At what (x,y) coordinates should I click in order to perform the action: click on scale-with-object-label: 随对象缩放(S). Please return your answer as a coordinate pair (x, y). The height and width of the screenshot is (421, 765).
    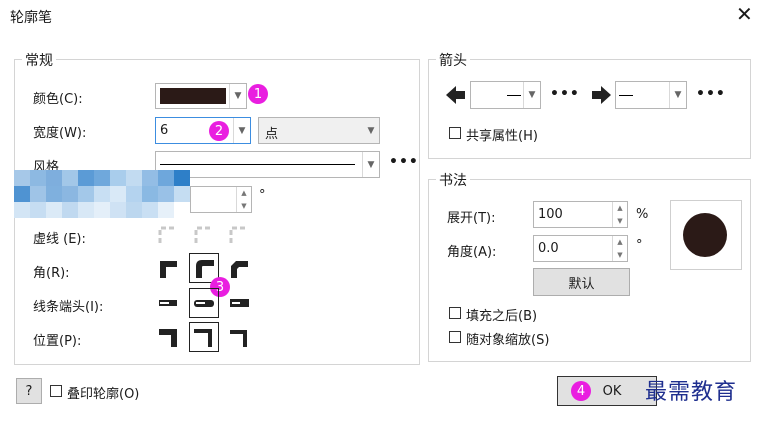
    Looking at the image, I should click on (508, 340).